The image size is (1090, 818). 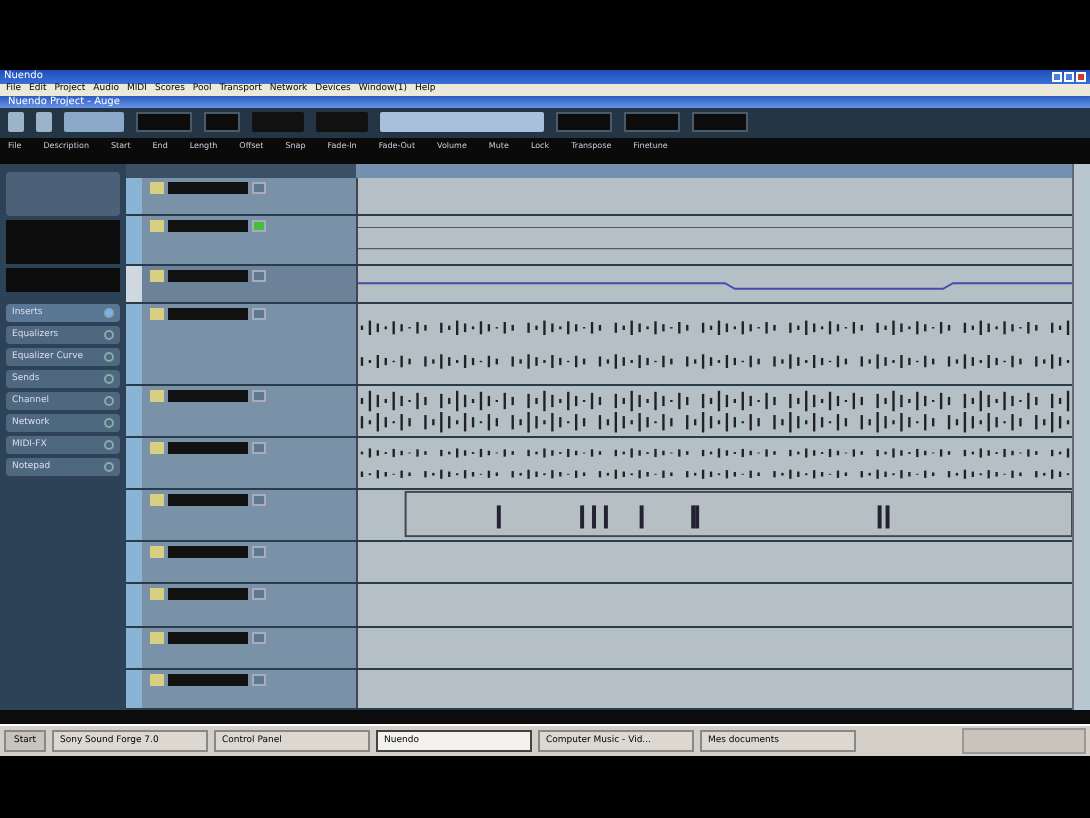 What do you see at coordinates (462, 122) in the screenshot?
I see `tool-group` at bounding box center [462, 122].